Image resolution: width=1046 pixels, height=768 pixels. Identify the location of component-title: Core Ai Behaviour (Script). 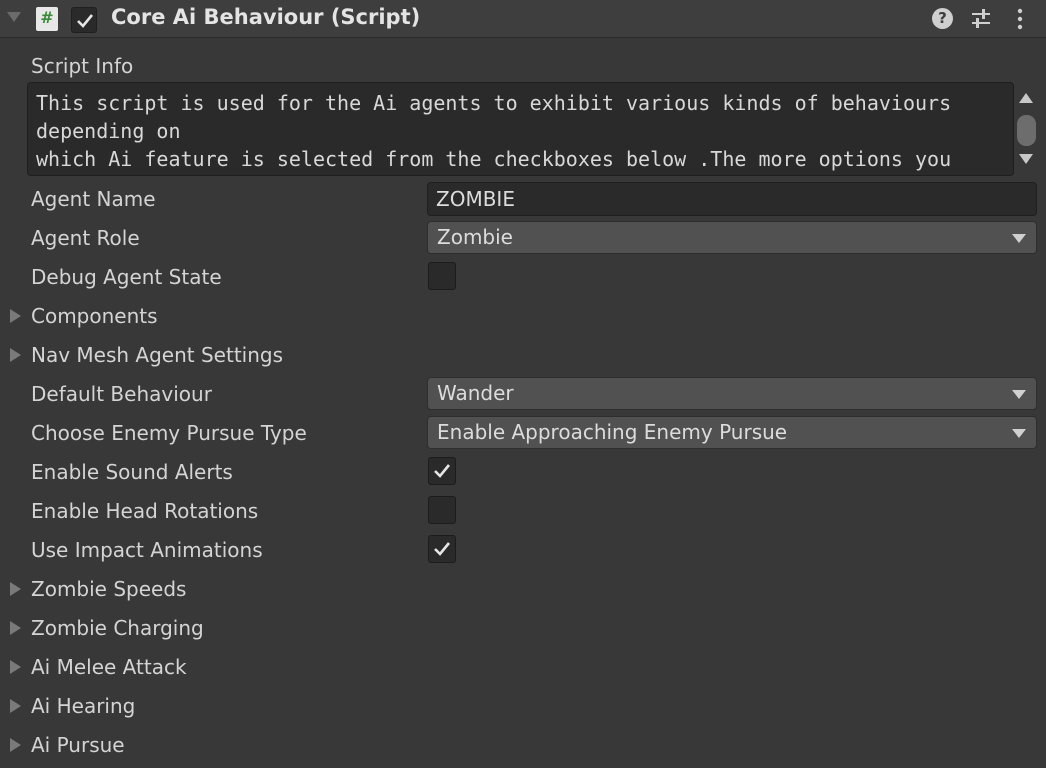
(266, 17).